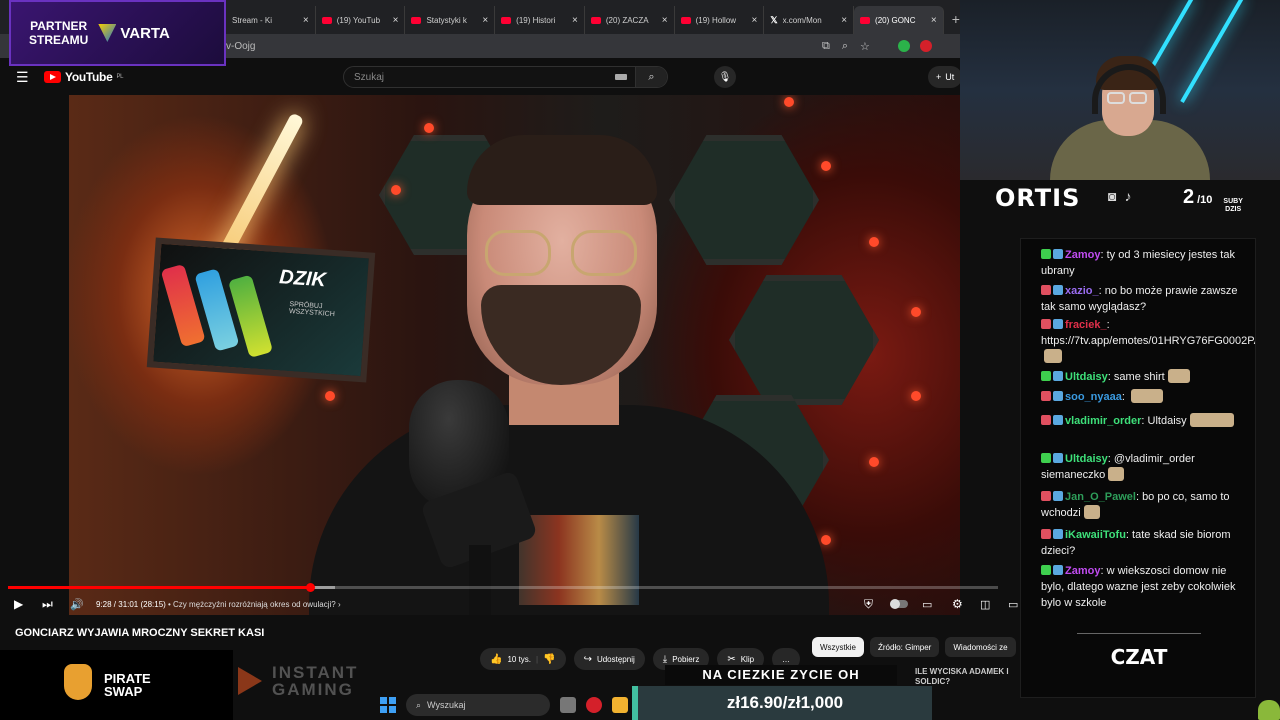 This screenshot has height=720, width=1280. I want to click on youtube-logo: YouTube PL, so click(83, 77).